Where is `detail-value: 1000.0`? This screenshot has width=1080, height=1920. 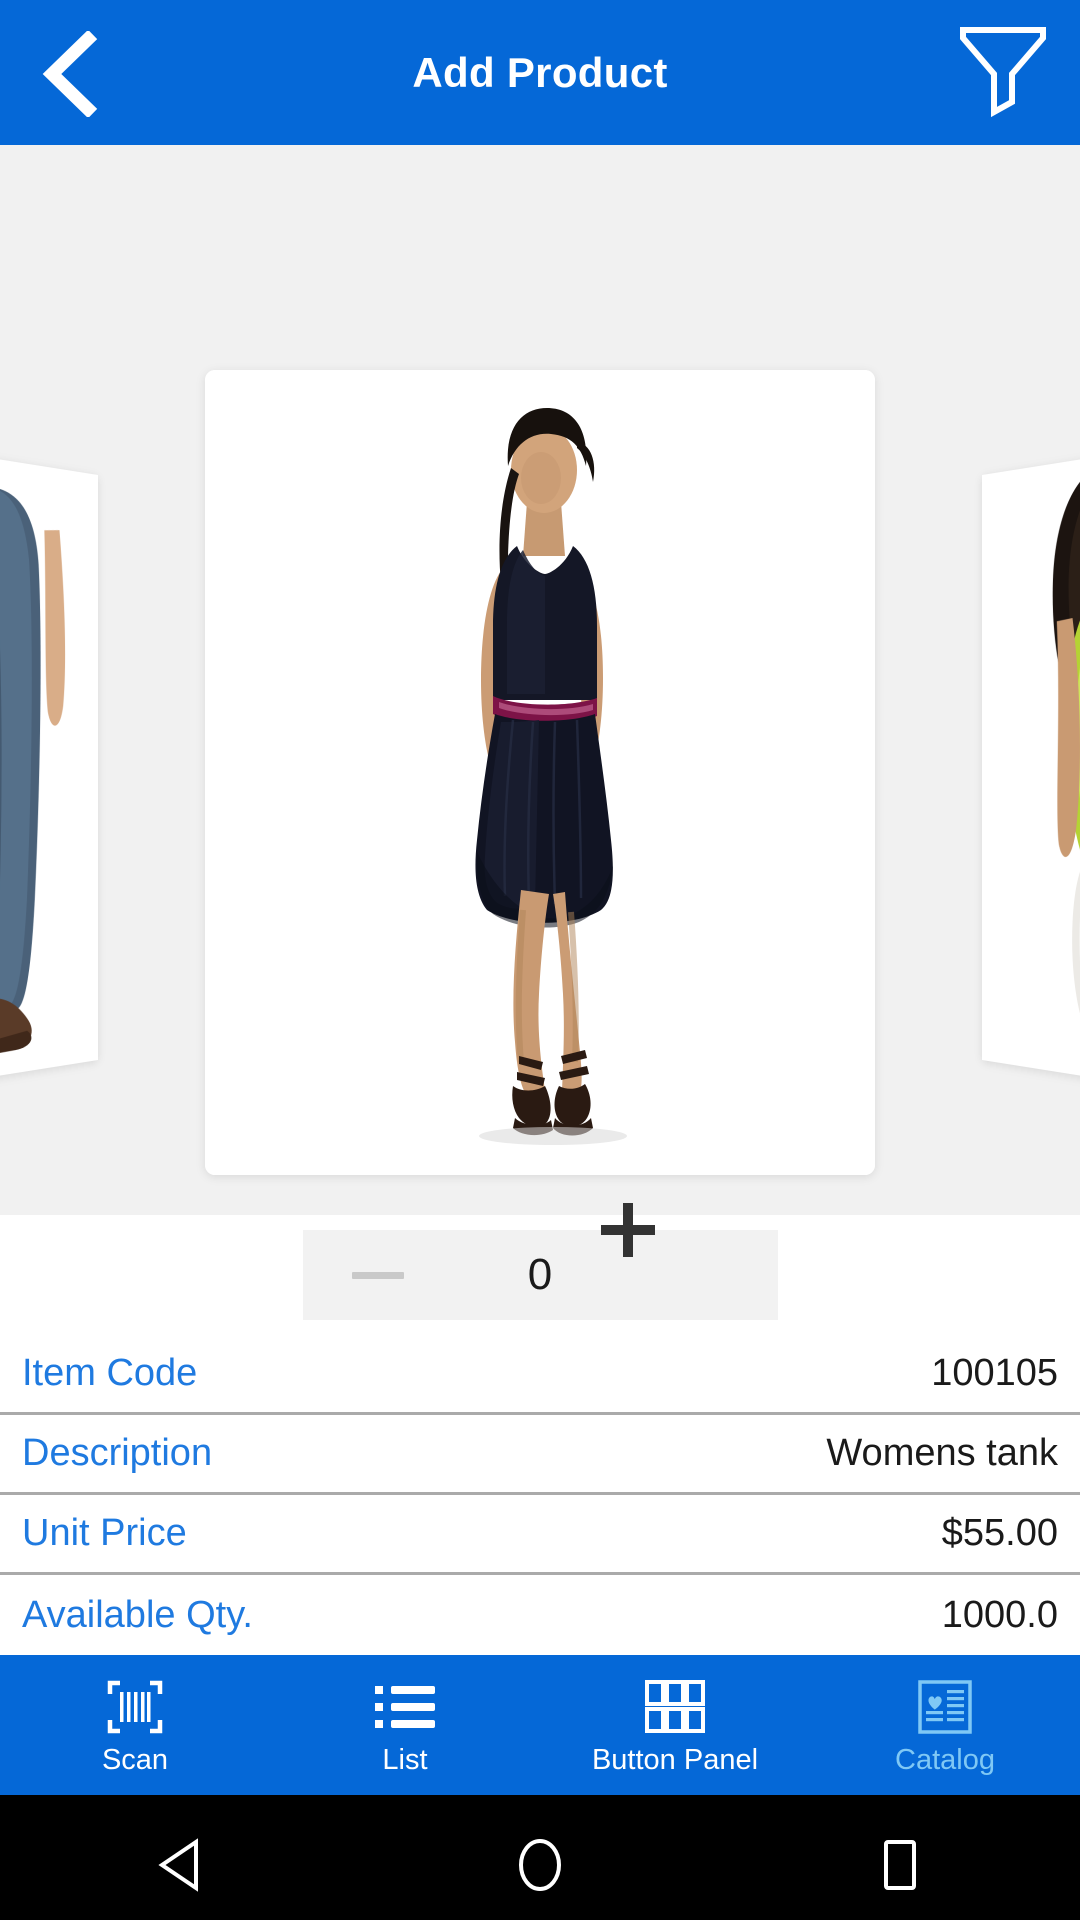
detail-value: 1000.0 is located at coordinates (999, 1614).